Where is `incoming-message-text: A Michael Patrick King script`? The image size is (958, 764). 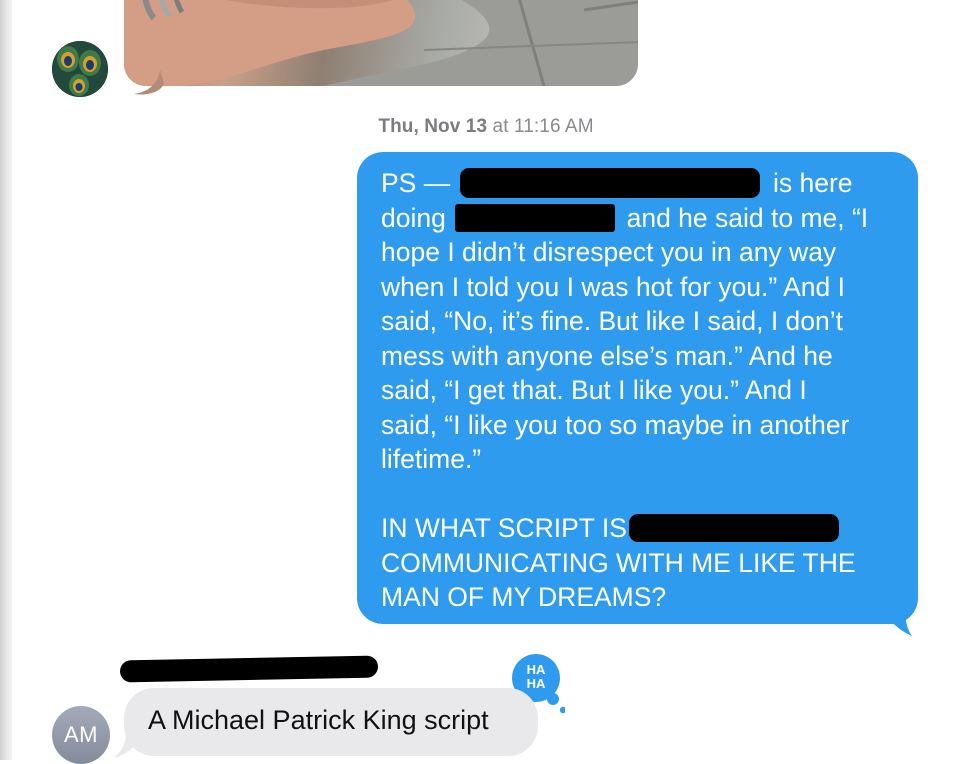 incoming-message-text: A Michael Patrick King script is located at coordinates (318, 720).